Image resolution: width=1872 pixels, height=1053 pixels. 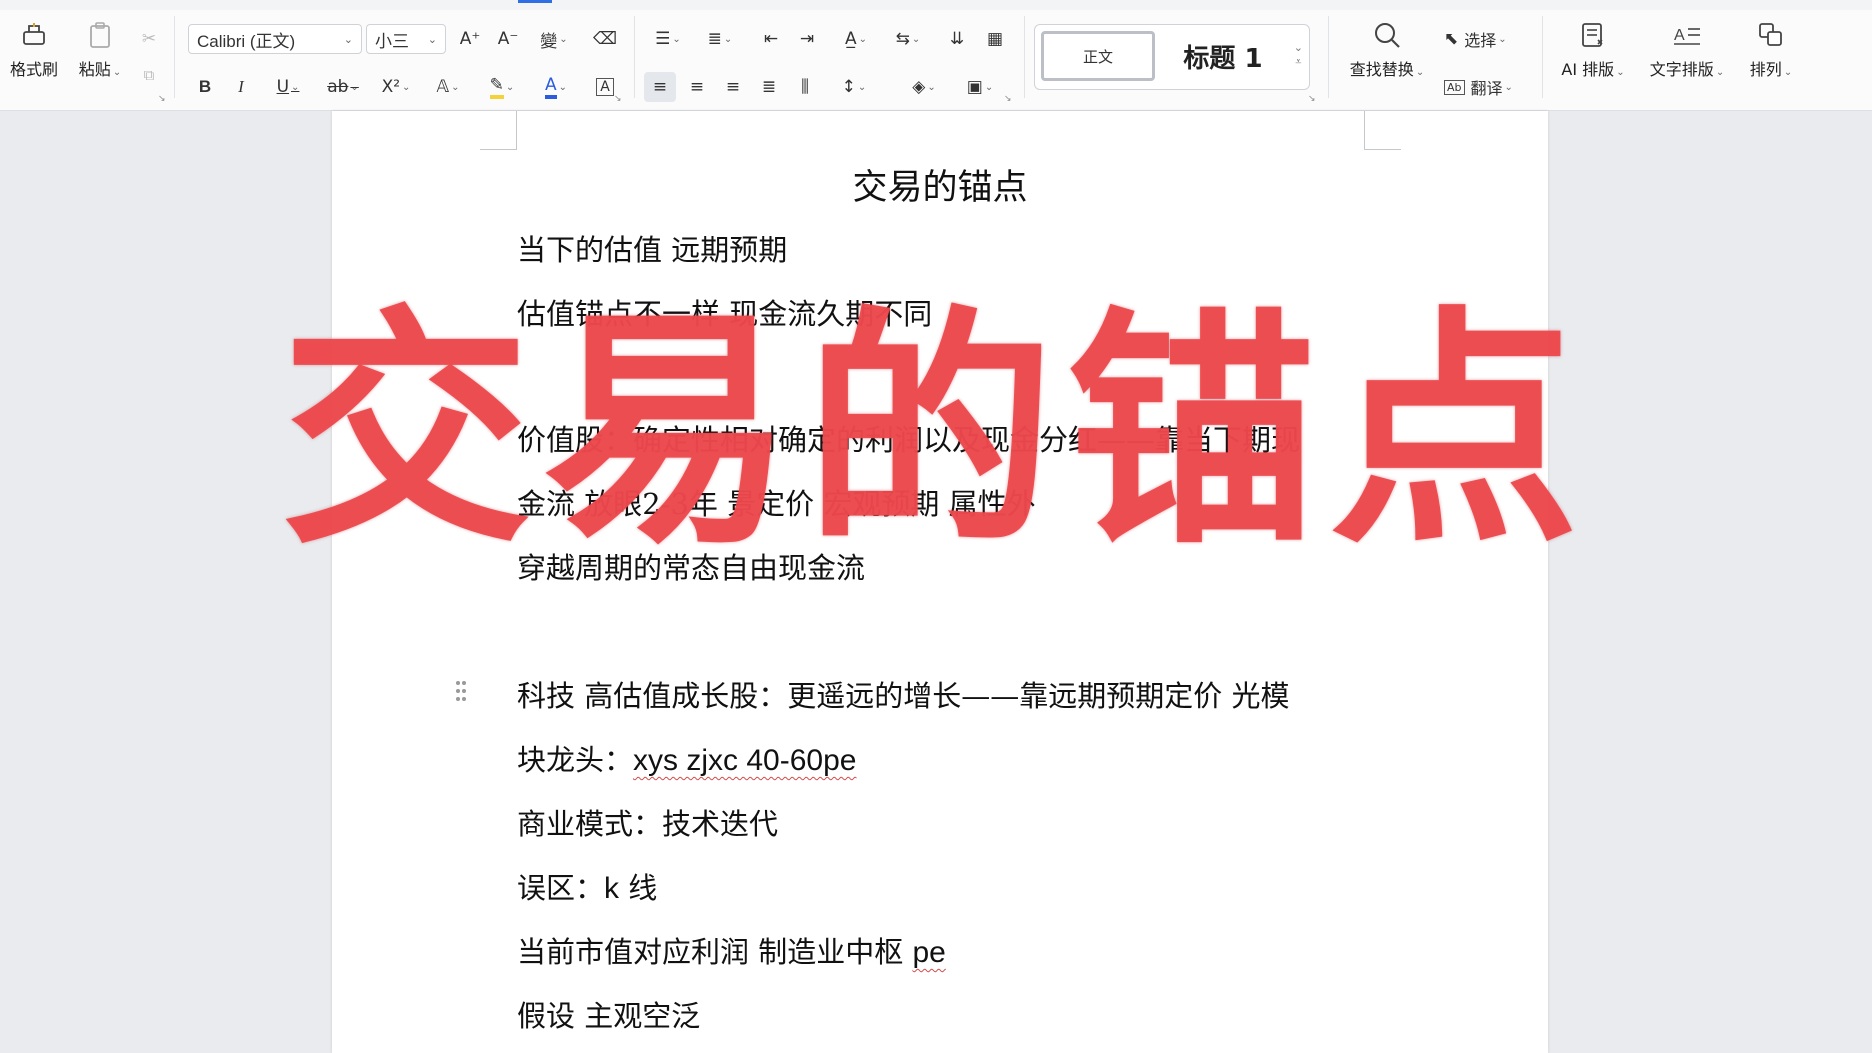 What do you see at coordinates (149, 75) in the screenshot?
I see `copy-icon: ⧉` at bounding box center [149, 75].